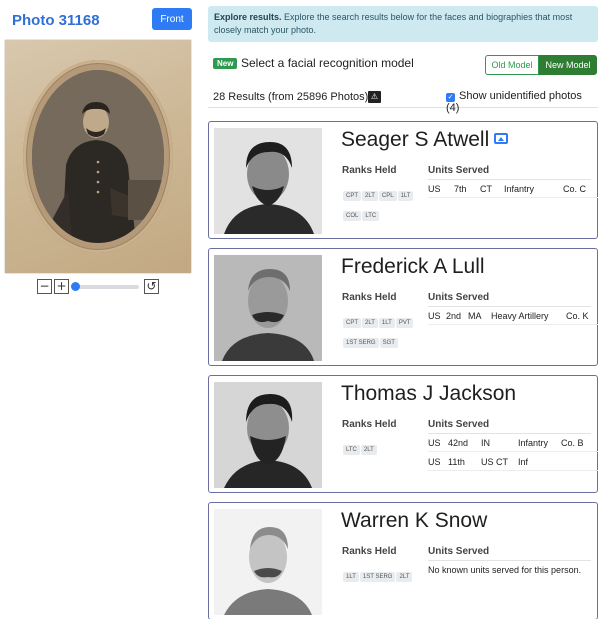 This screenshot has height=619, width=600. Describe the element at coordinates (512, 65) in the screenshot. I see `old-model-button: Old Model` at that location.